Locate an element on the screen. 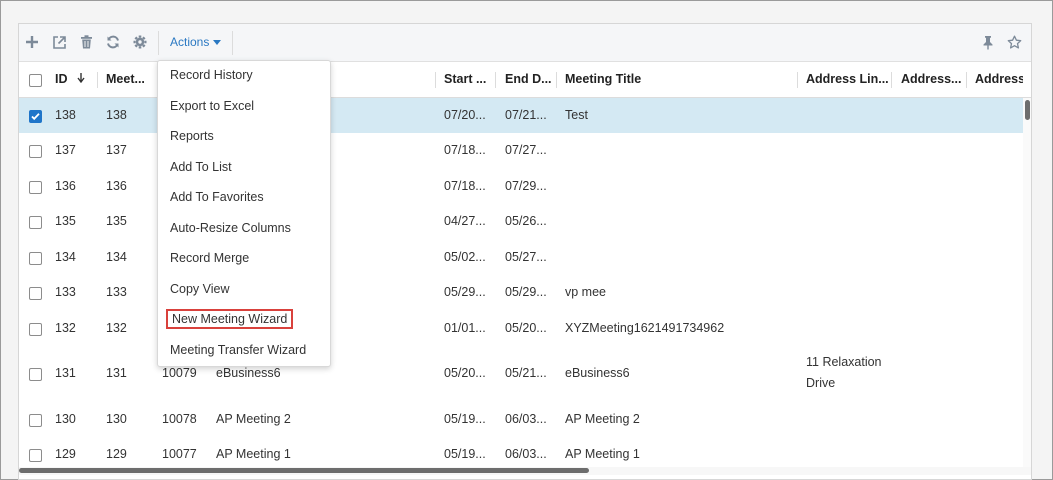 Image resolution: width=1053 pixels, height=480 pixels. refresh-icon is located at coordinates (113, 42).